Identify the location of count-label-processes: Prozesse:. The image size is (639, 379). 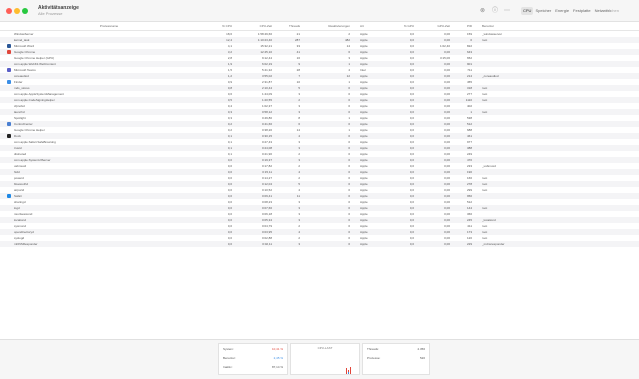
(374, 358).